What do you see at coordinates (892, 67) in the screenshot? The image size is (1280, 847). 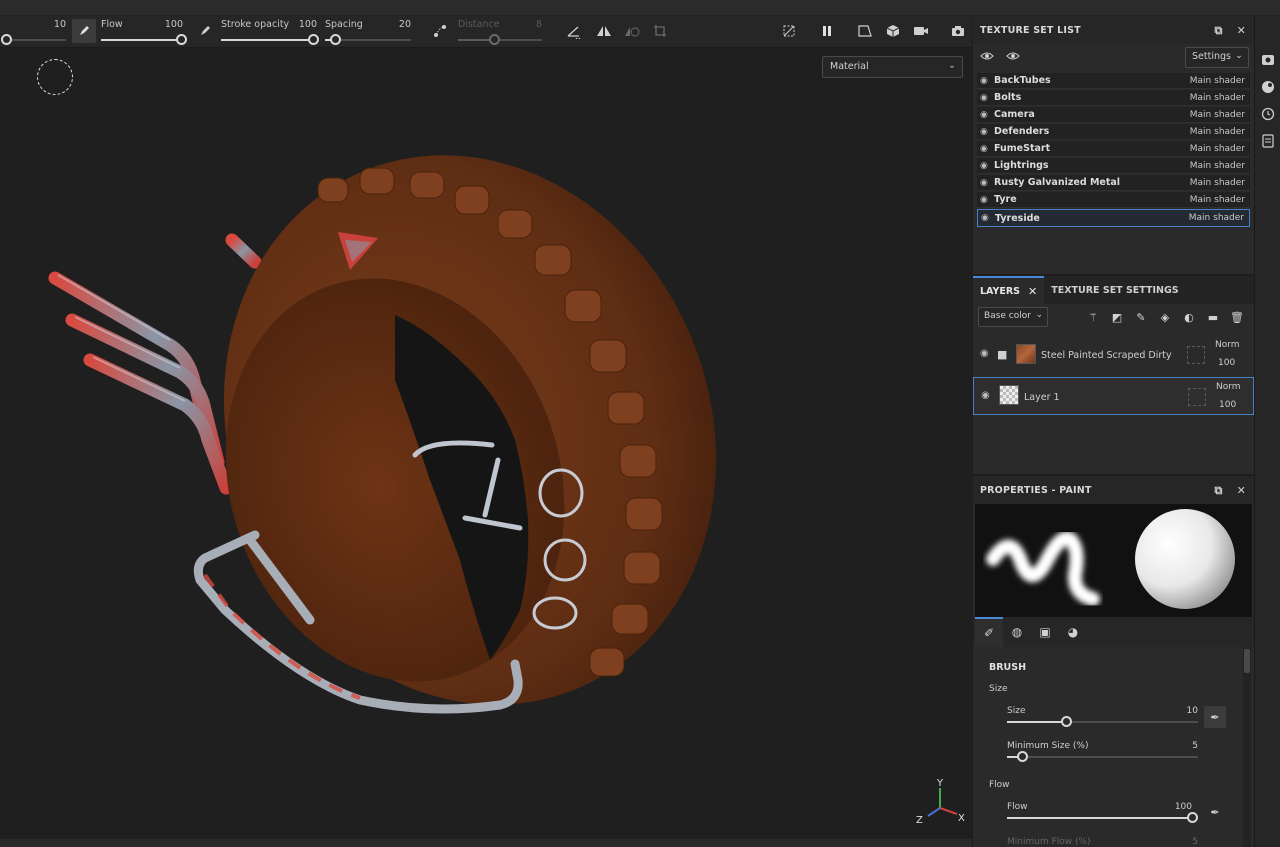 I see `viewport-display-mode-select: Material ⌄` at bounding box center [892, 67].